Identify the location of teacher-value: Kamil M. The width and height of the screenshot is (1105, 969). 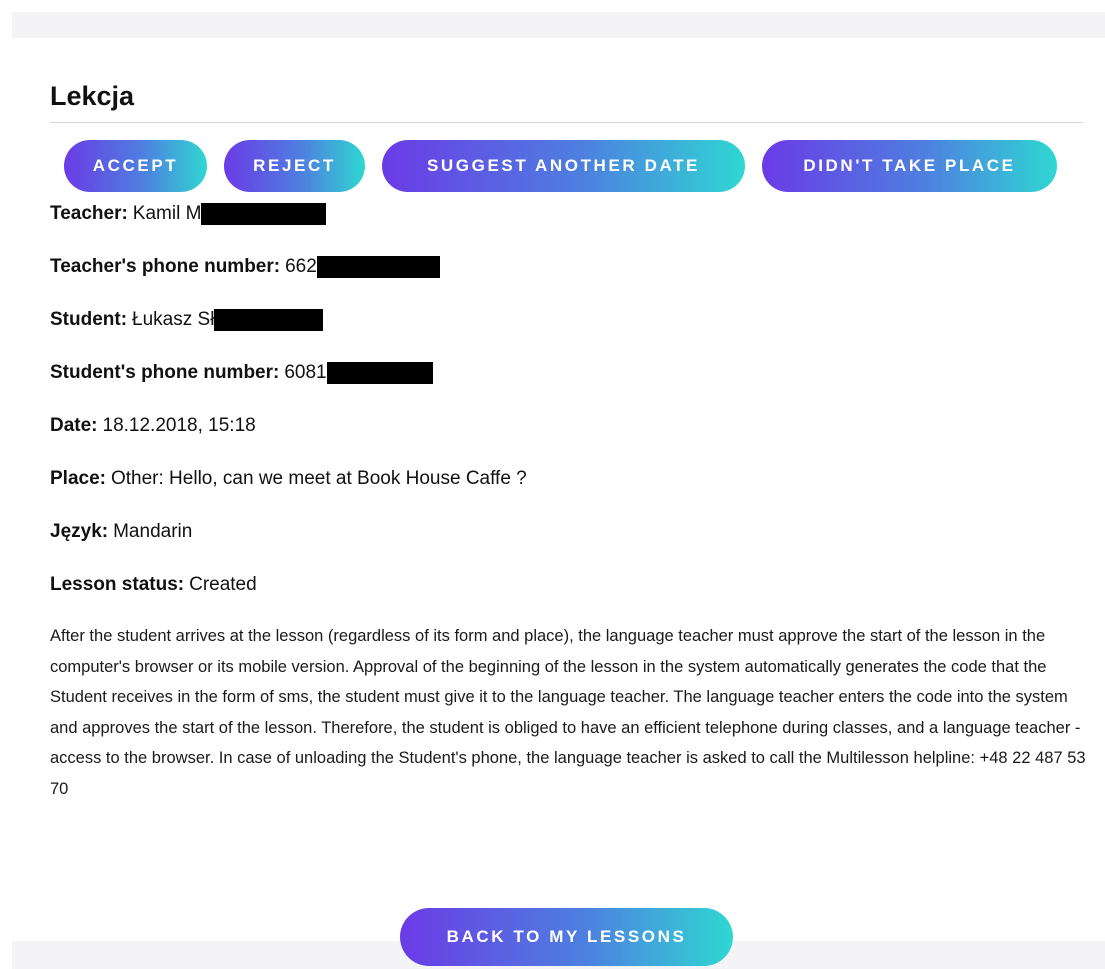
(167, 213).